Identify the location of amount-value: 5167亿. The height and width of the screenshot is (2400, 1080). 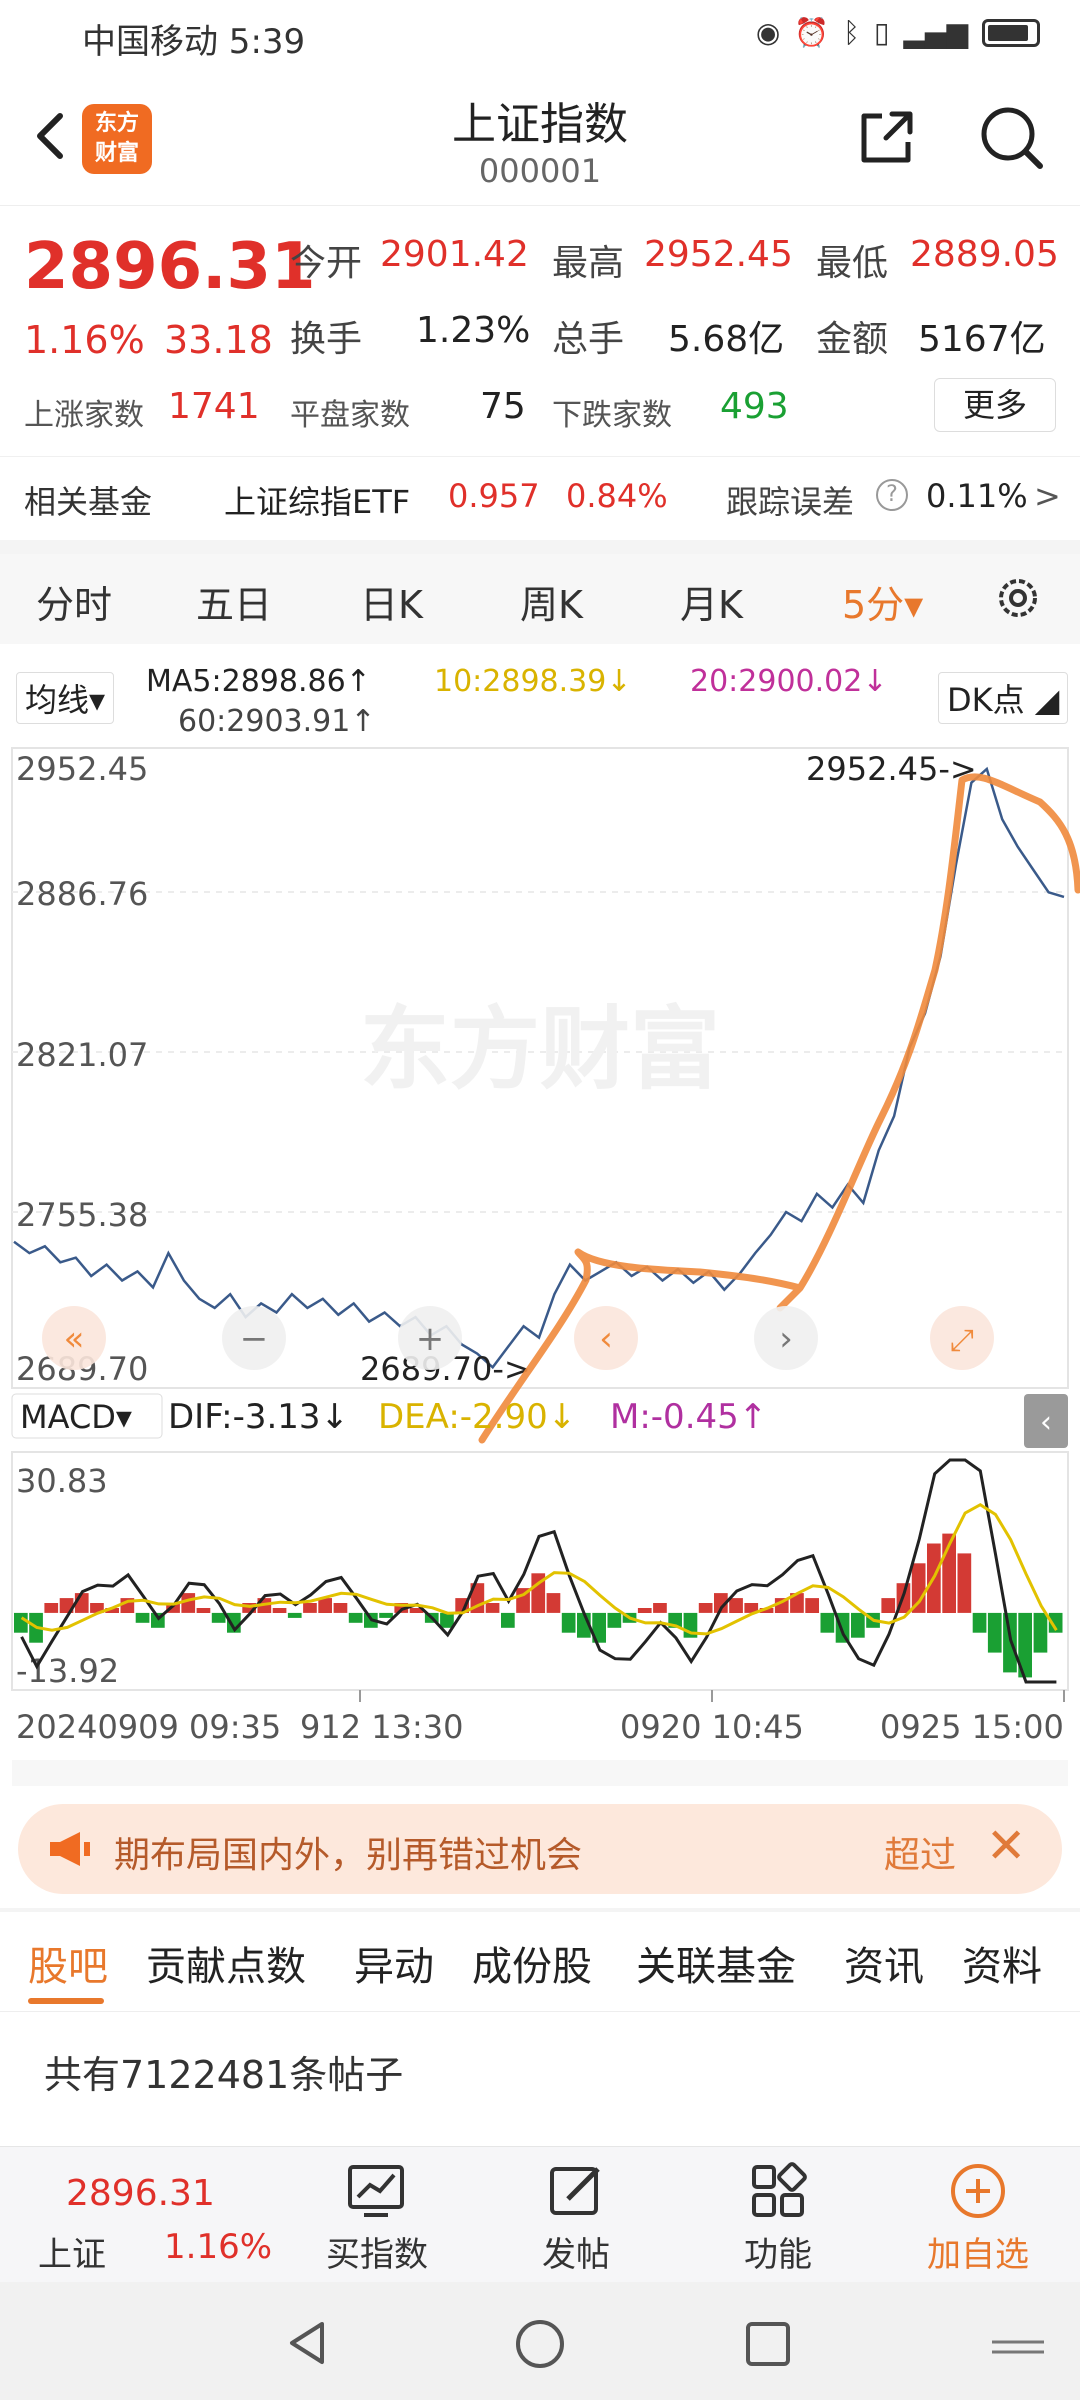
(982, 339).